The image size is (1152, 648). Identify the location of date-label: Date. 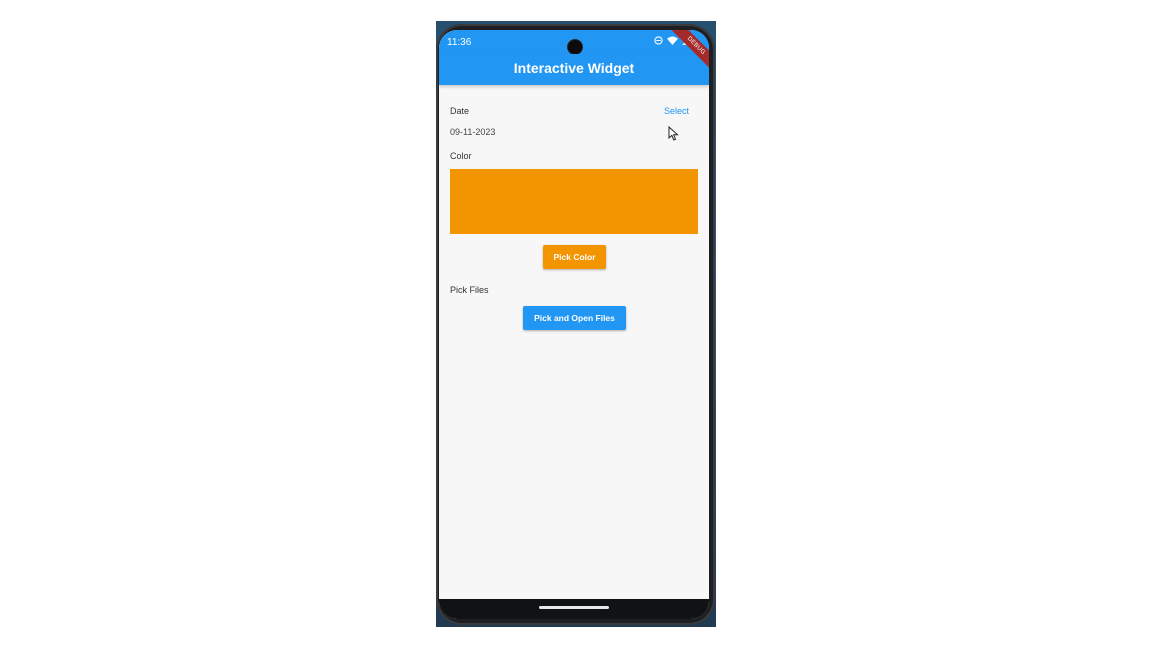
(460, 111).